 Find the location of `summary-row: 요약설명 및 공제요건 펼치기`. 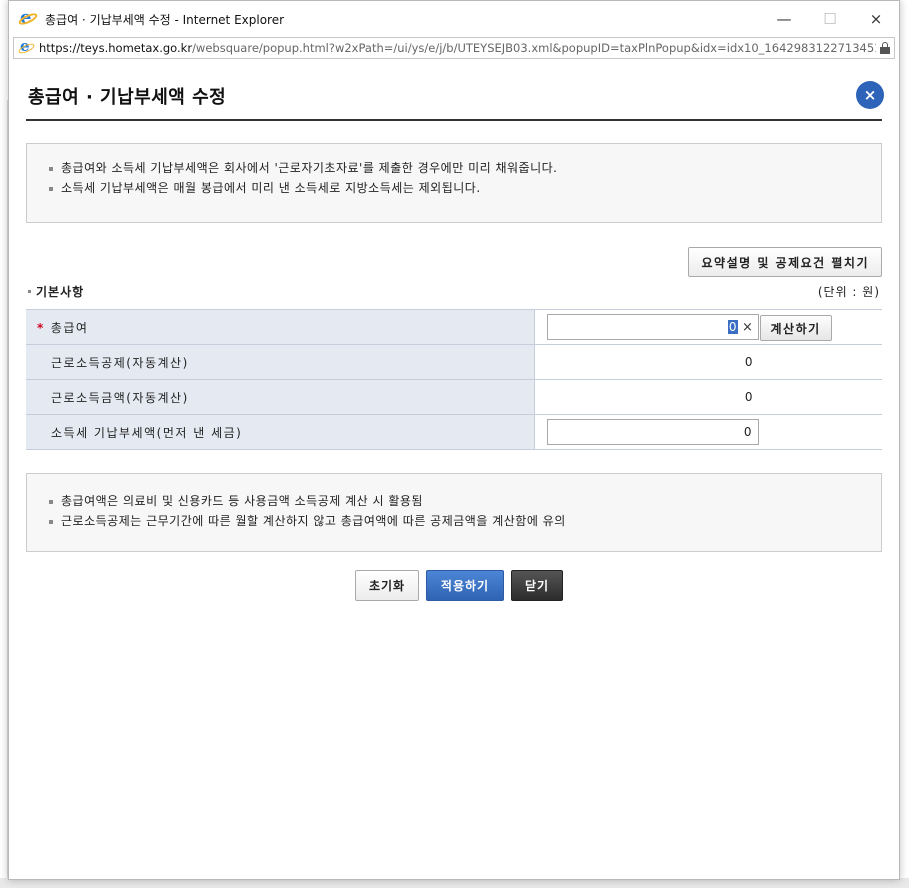

summary-row: 요약설명 및 공제요건 펼치기 is located at coordinates (454, 262).